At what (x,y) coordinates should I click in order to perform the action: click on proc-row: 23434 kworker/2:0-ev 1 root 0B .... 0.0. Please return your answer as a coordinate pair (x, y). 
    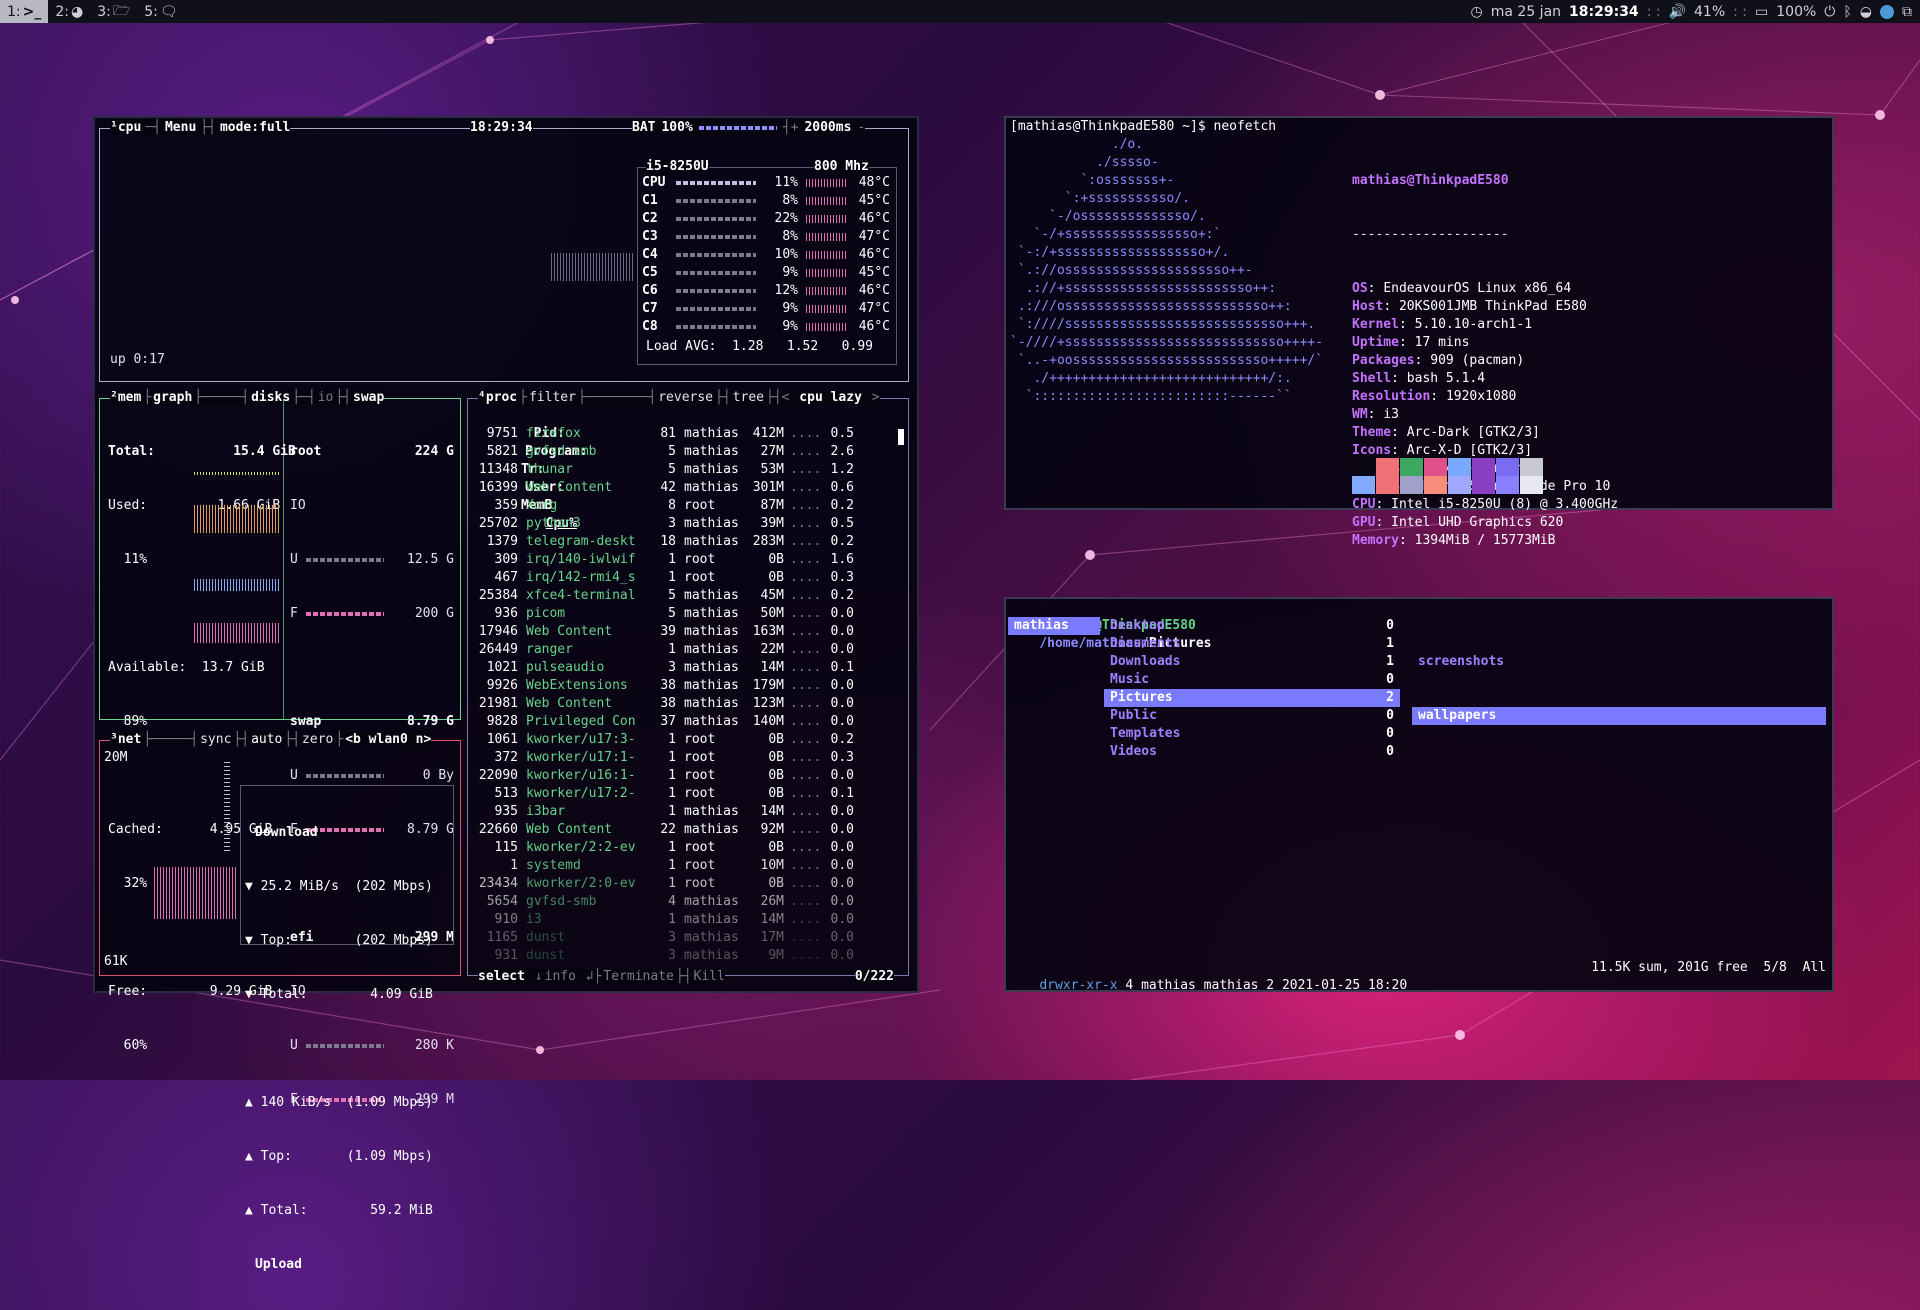
    Looking at the image, I should click on (684, 884).